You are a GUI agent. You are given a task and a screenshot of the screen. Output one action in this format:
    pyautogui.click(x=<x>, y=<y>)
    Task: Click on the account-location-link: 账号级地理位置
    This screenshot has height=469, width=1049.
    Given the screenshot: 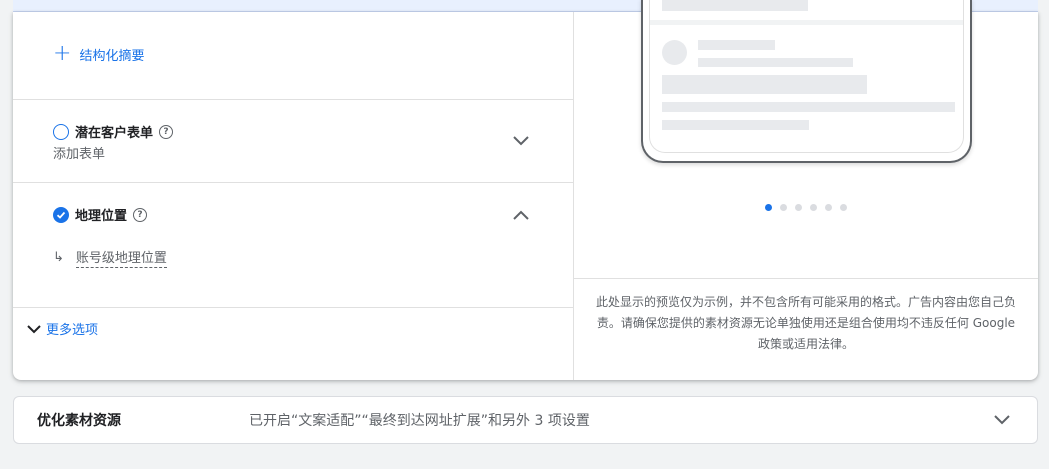 What is the action you would take?
    pyautogui.click(x=121, y=257)
    